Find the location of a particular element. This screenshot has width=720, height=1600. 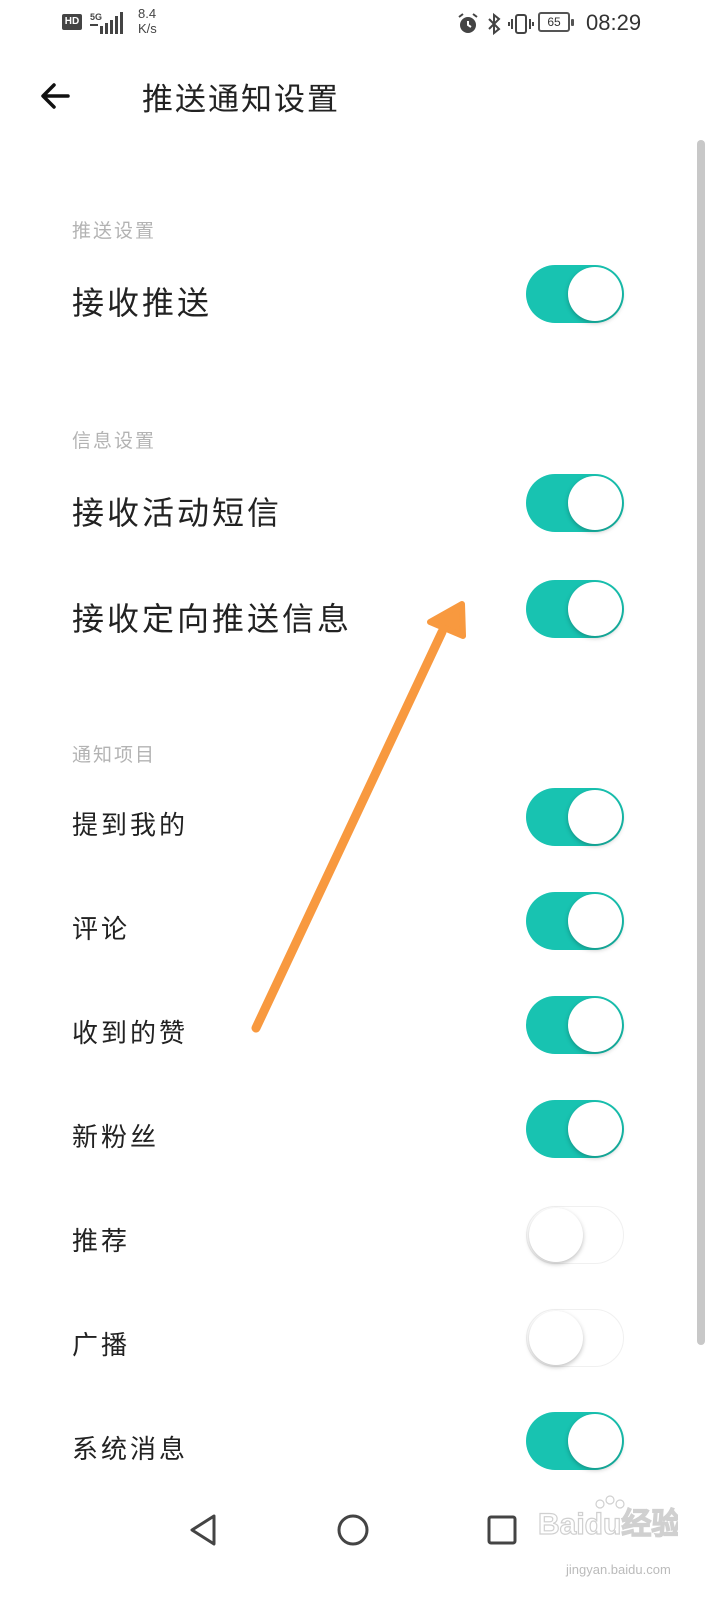

back-arrow-icon is located at coordinates (55, 96).